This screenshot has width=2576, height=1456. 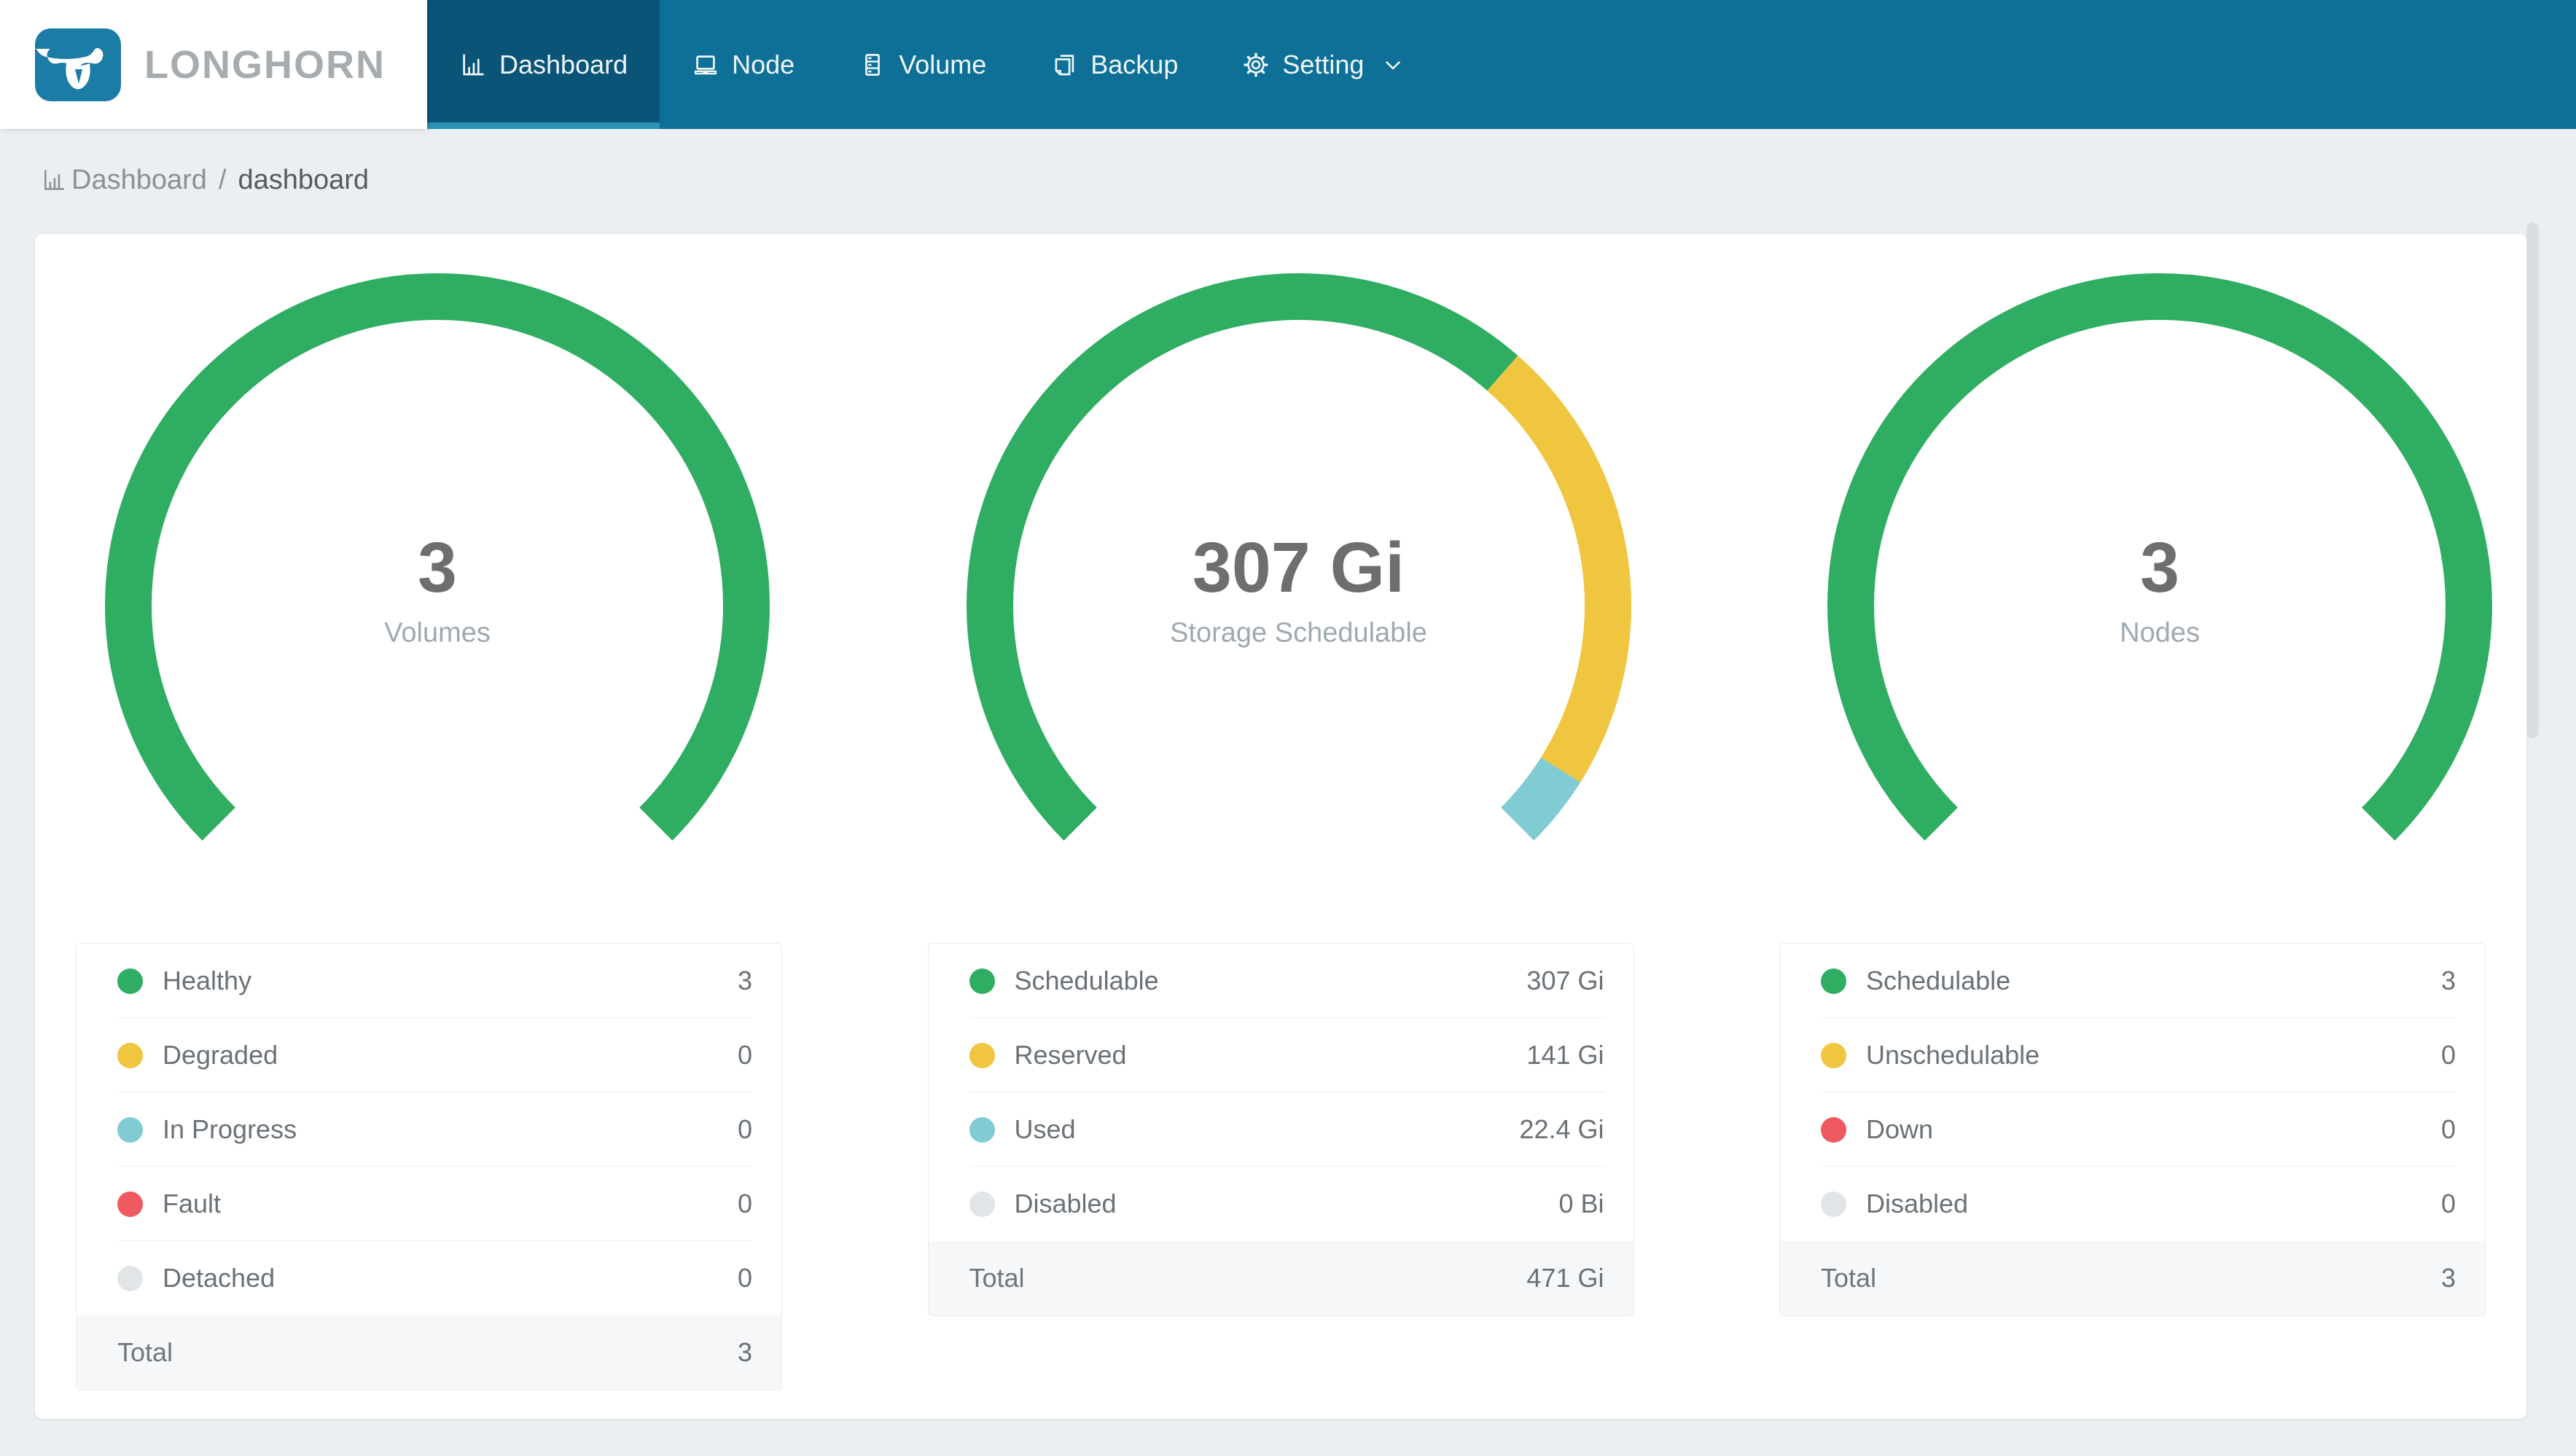 What do you see at coordinates (1298, 633) in the screenshot?
I see `gauge-center-label: Storage Schedulable` at bounding box center [1298, 633].